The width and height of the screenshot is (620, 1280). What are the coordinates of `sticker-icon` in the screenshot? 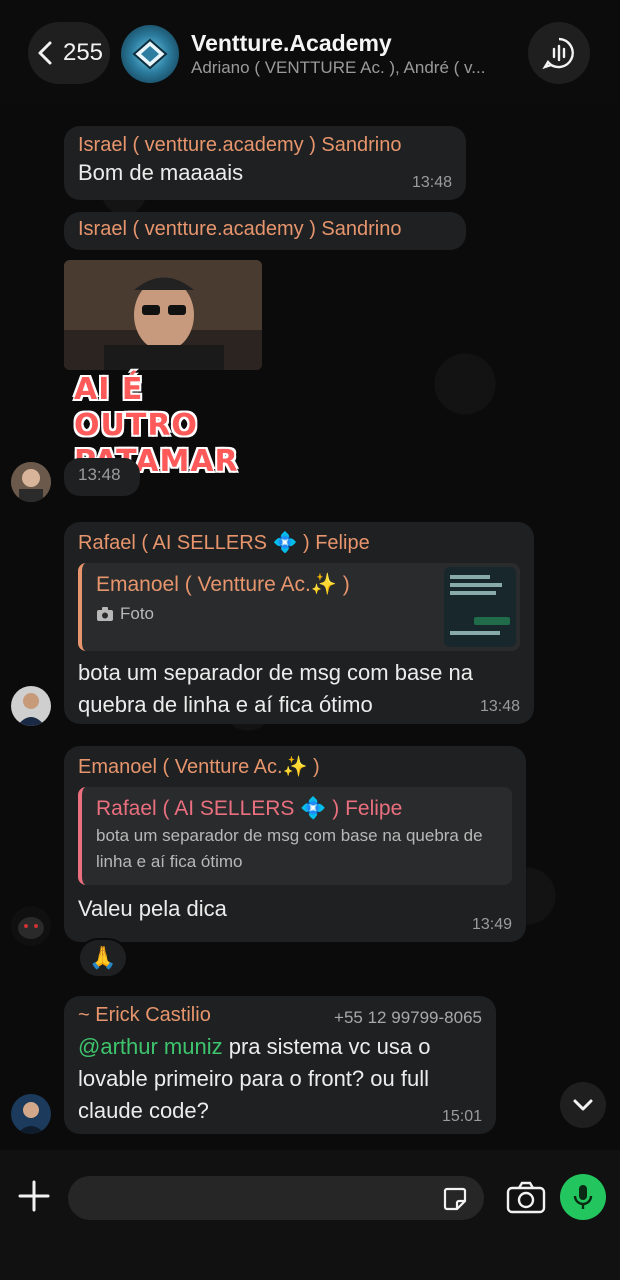 It's located at (455, 1199).